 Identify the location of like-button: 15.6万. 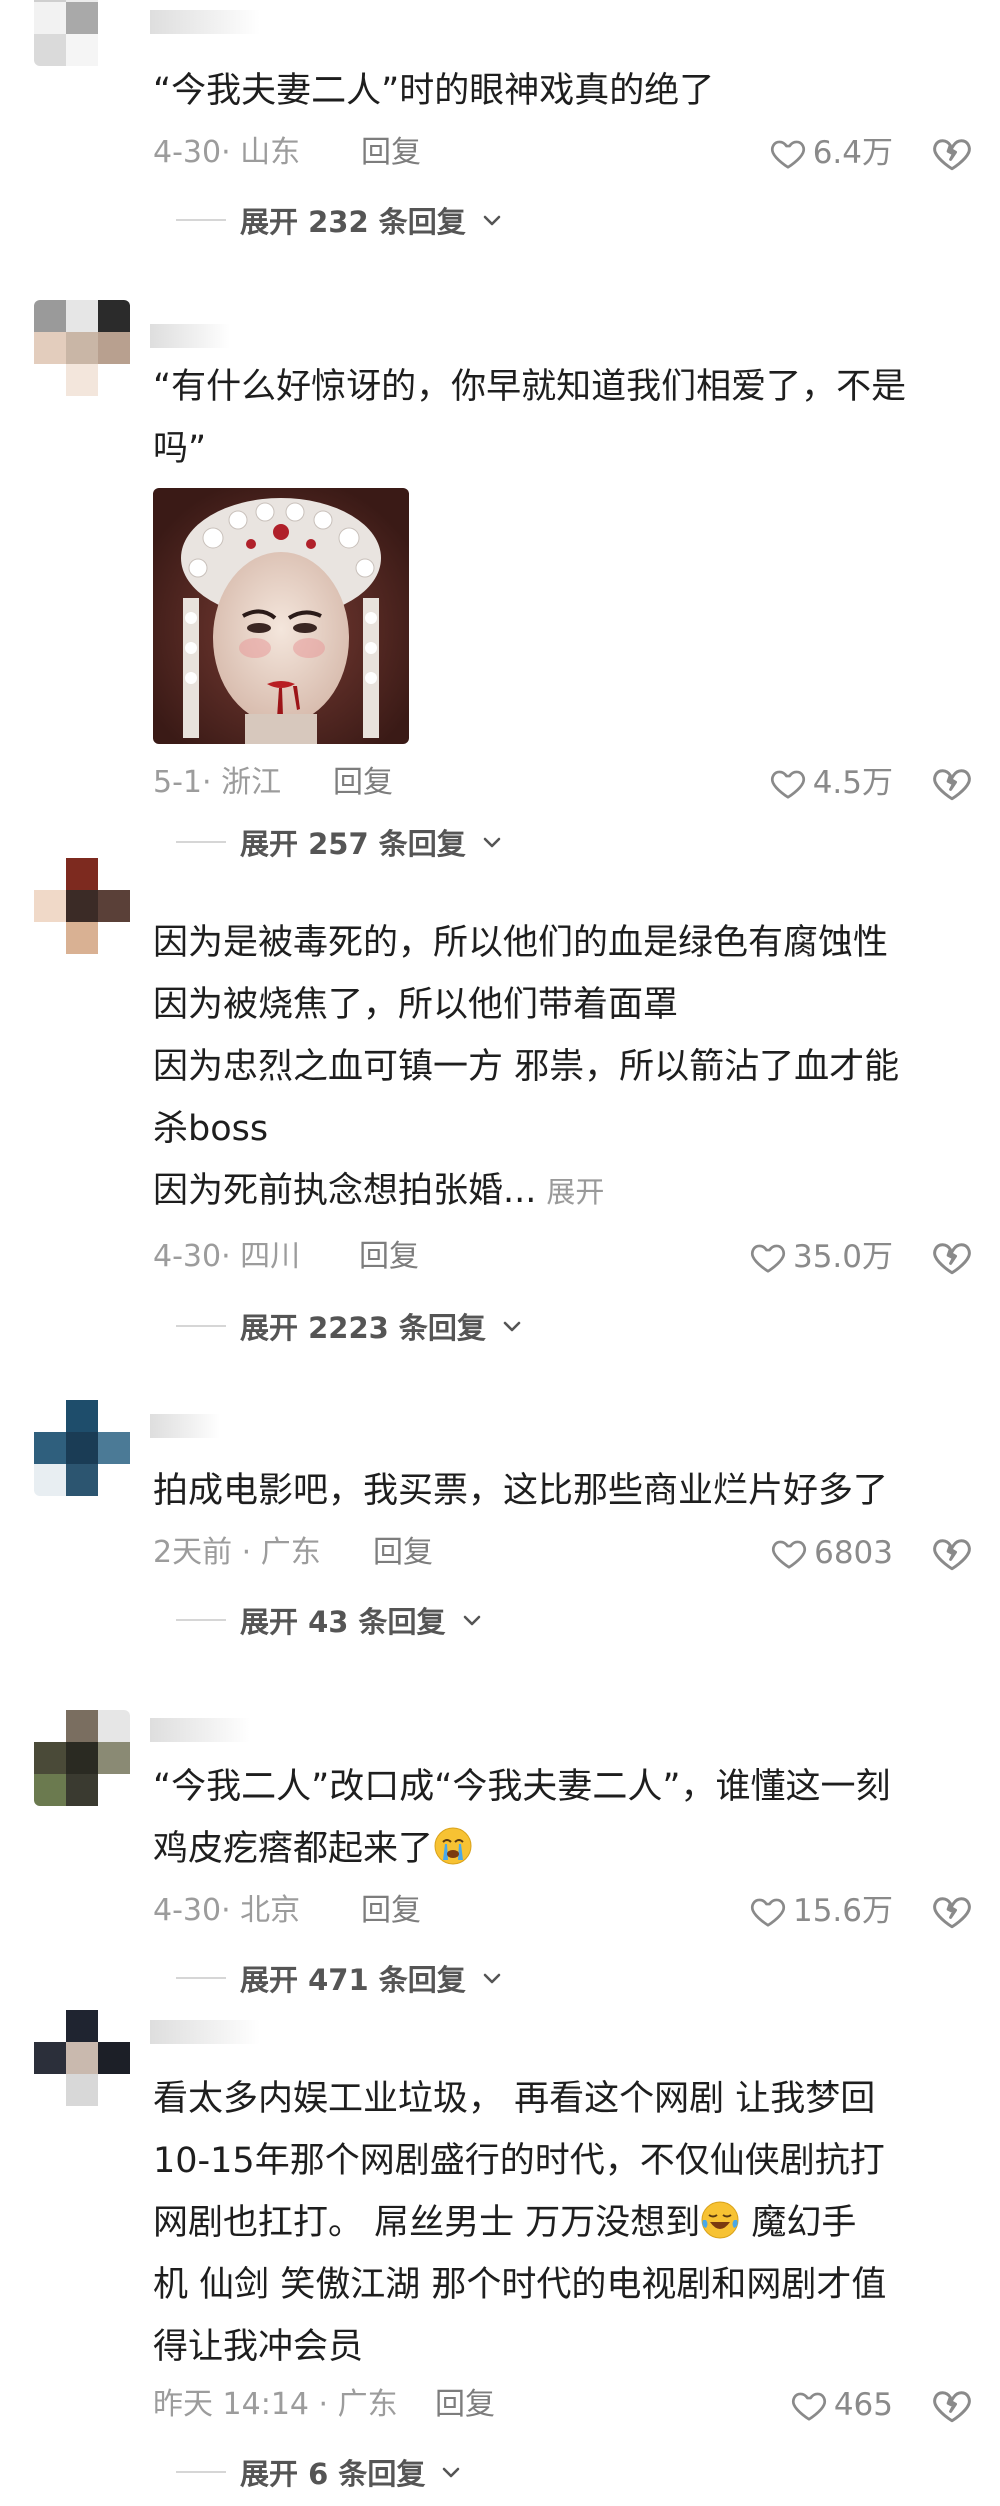
(821, 1911).